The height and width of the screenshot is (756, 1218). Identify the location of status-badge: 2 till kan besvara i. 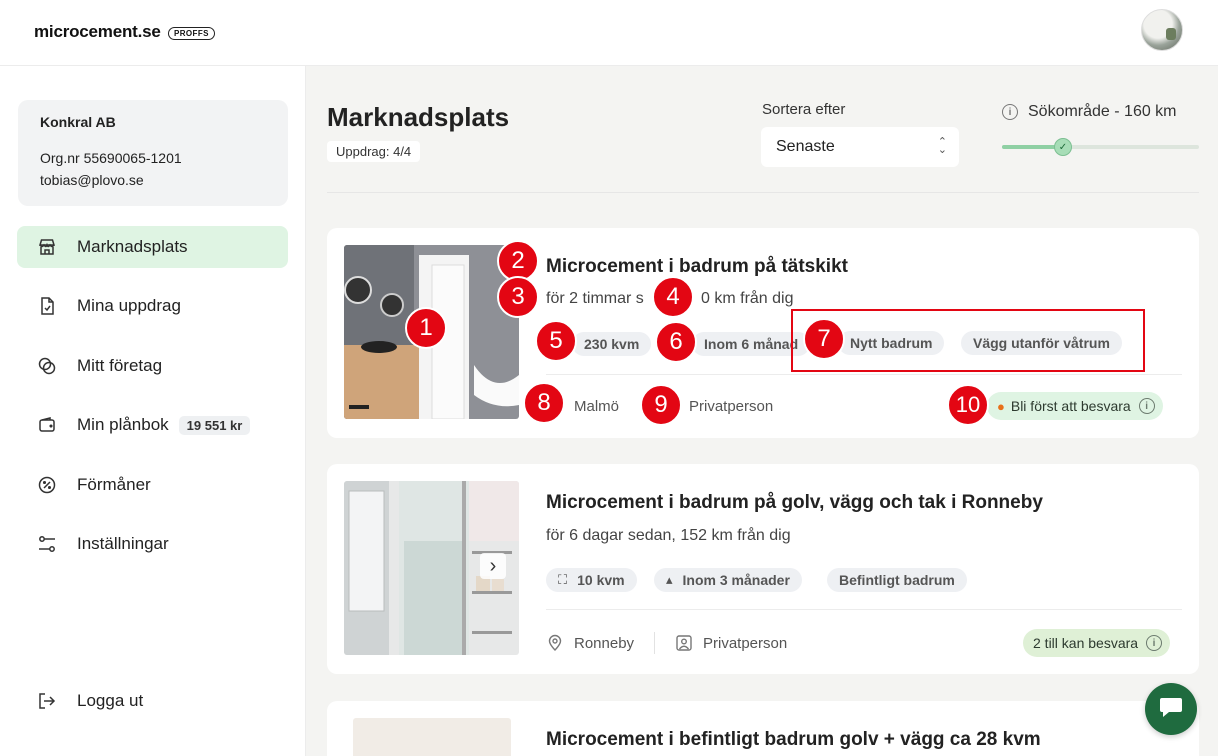
(1097, 643).